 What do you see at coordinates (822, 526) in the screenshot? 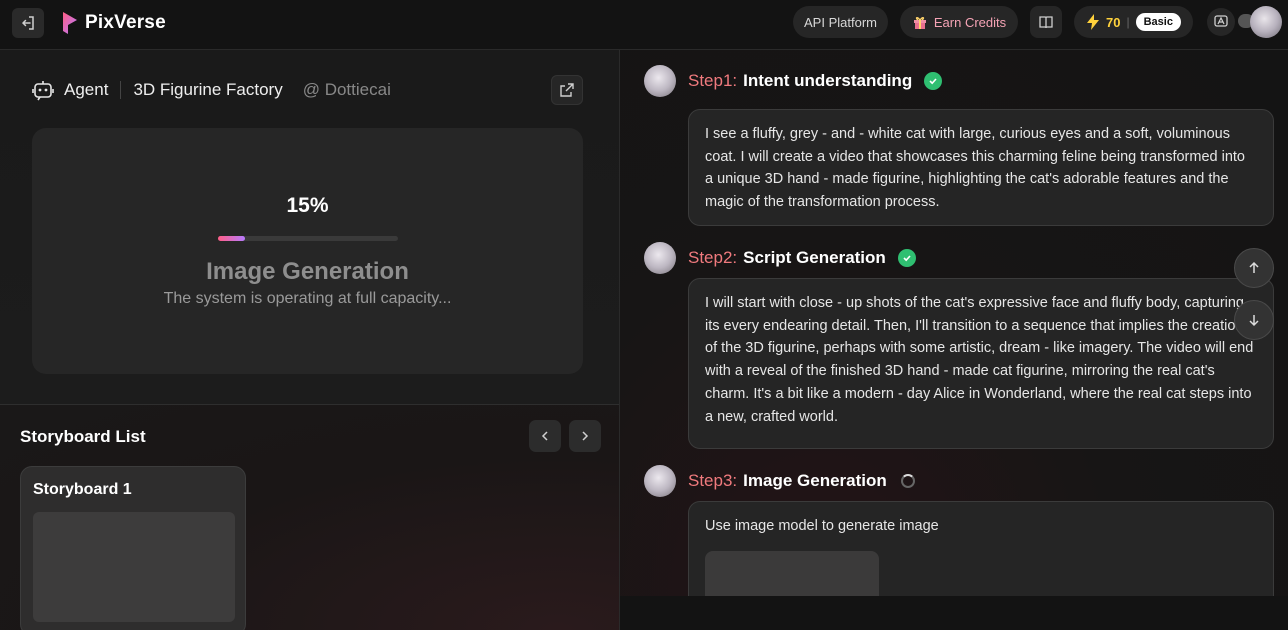
I see `step-text: Use image model to generate image` at bounding box center [822, 526].